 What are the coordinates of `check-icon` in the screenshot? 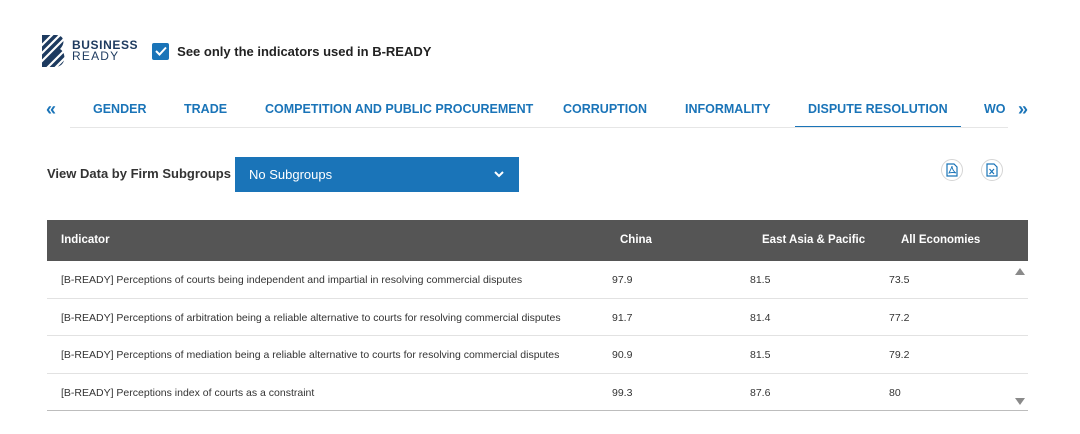 It's located at (160, 51).